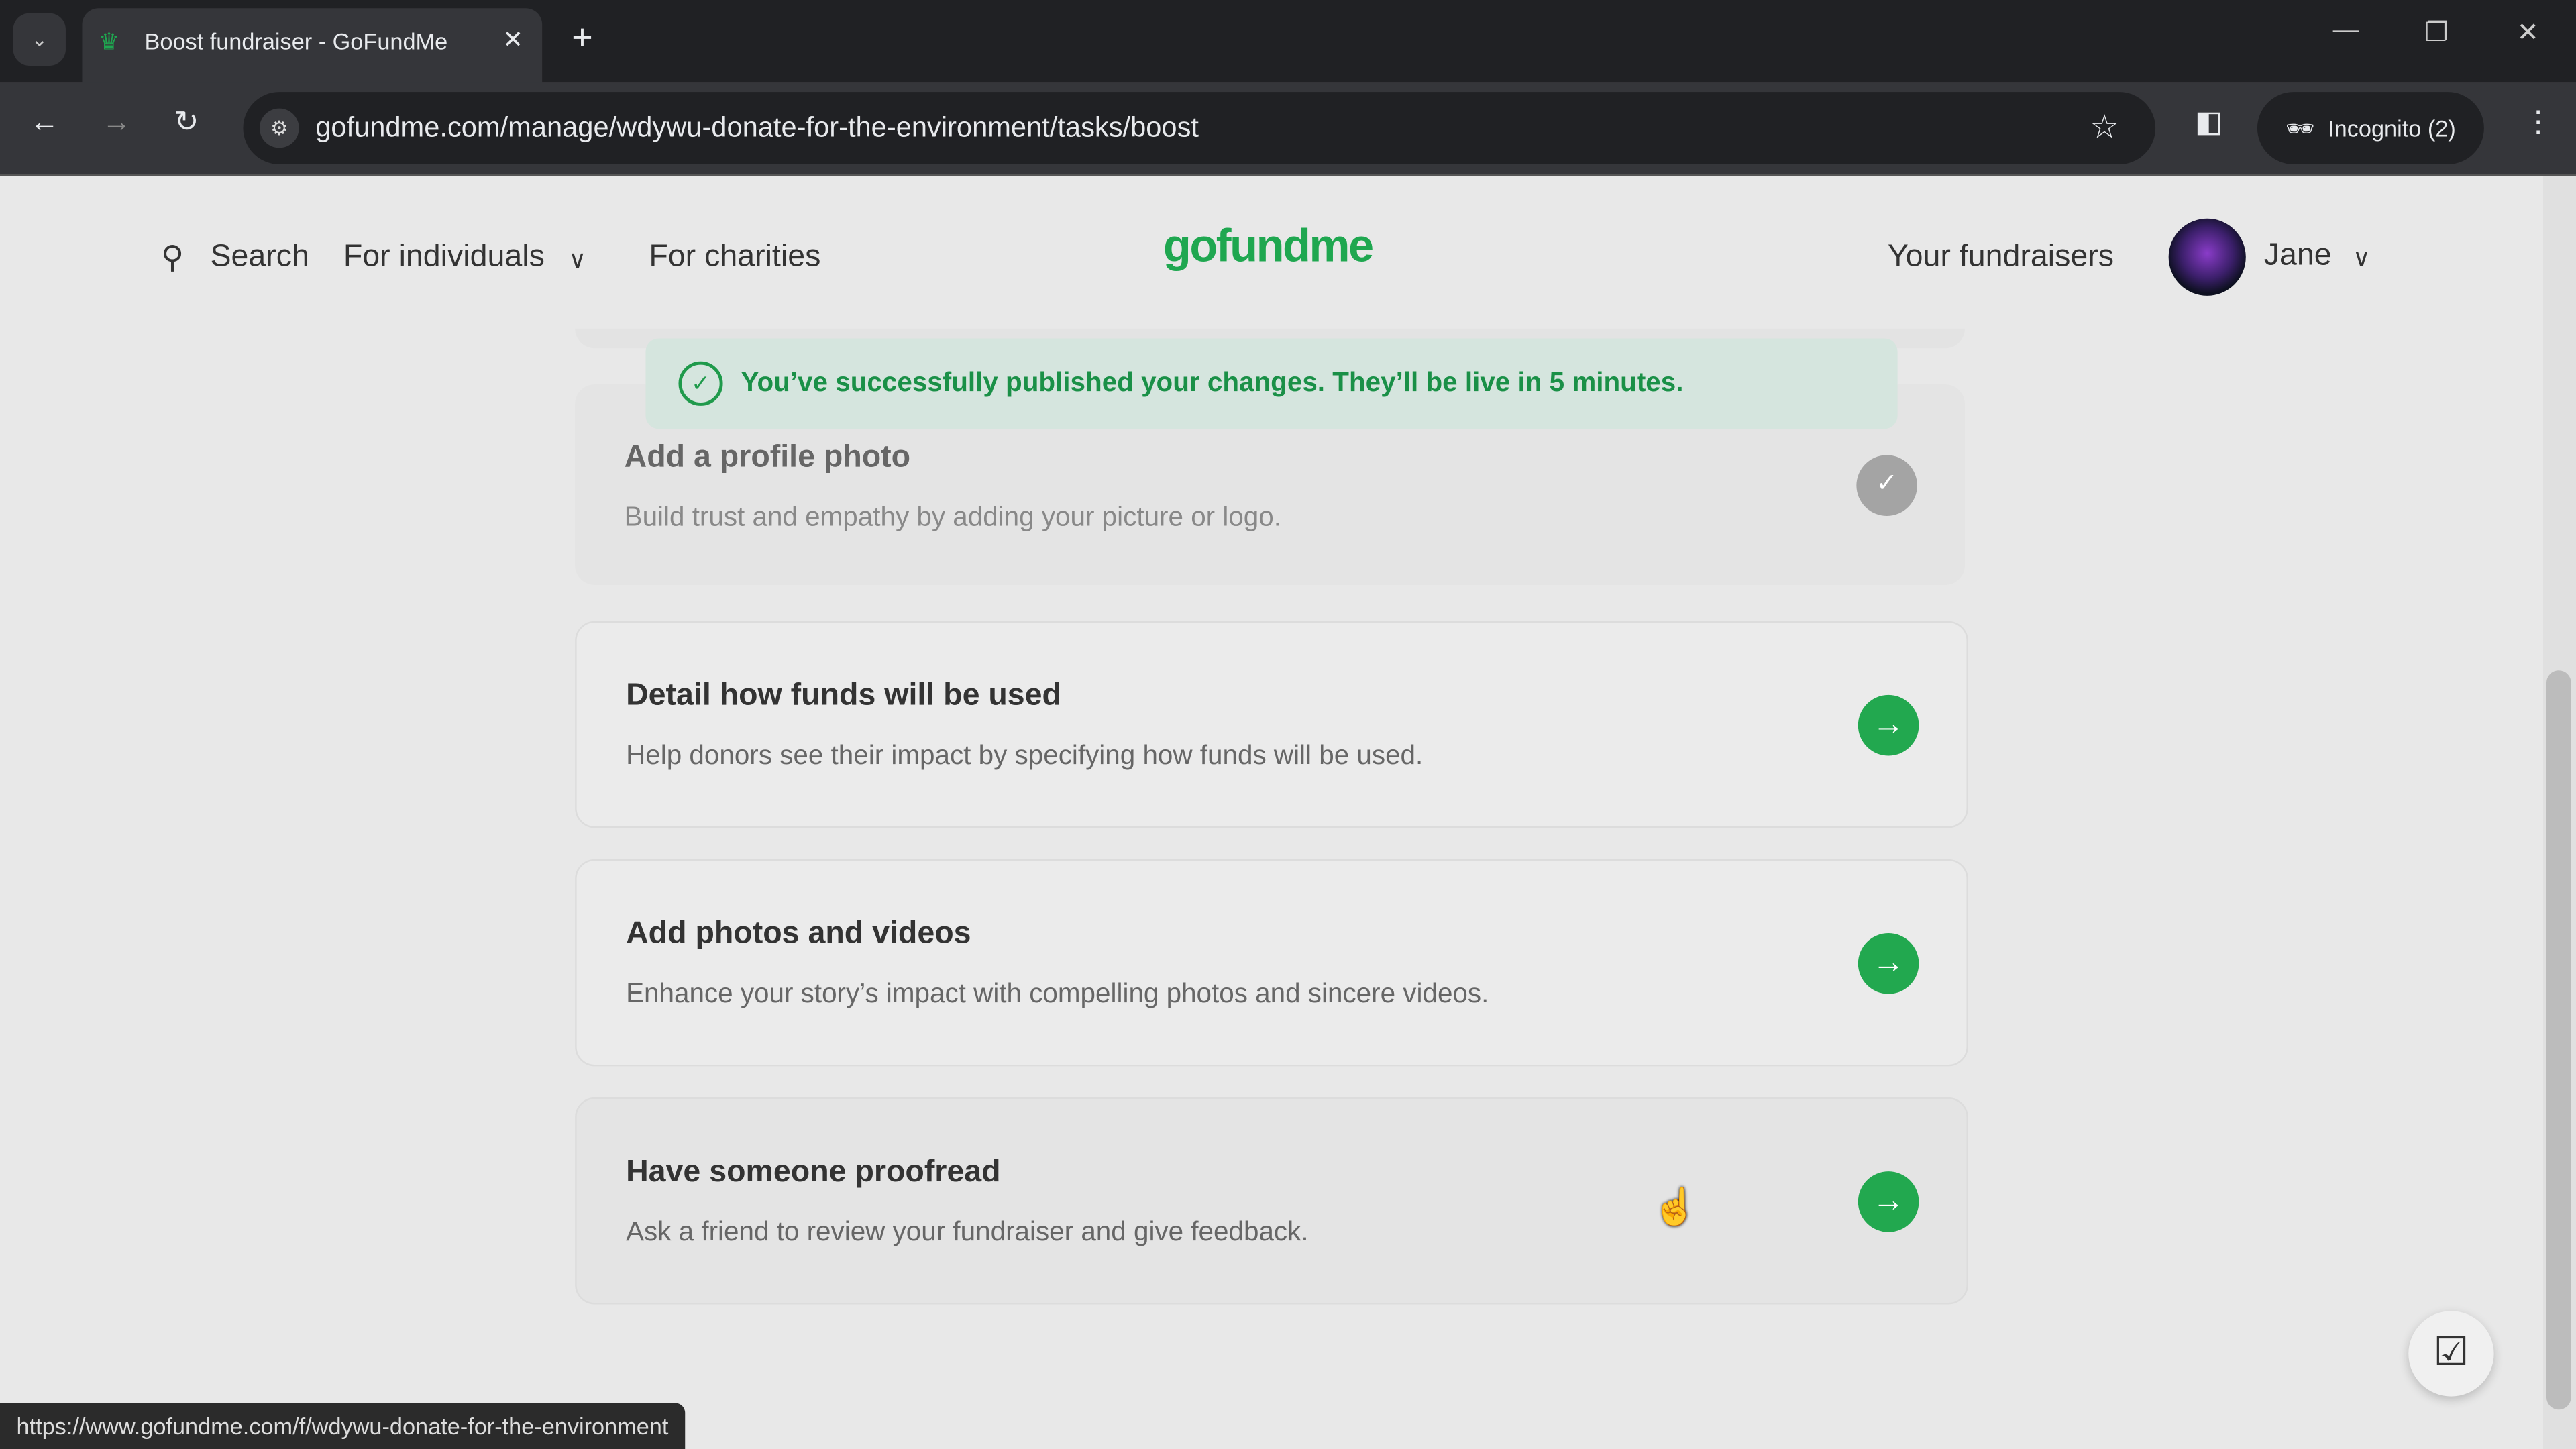 The image size is (2576, 1449). Describe the element at coordinates (798, 933) in the screenshot. I see `task-title: Add photos and videos` at that location.